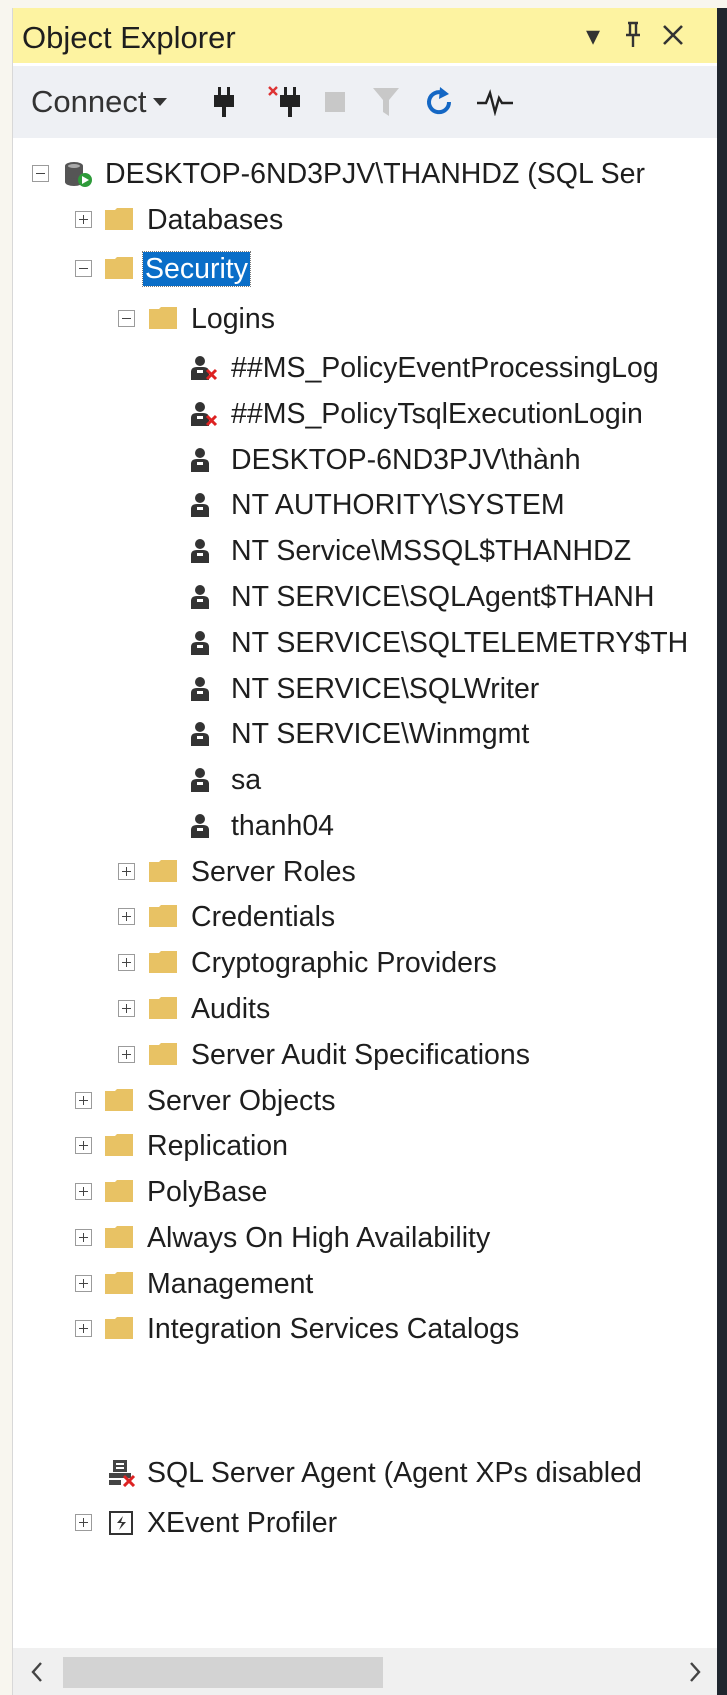 The height and width of the screenshot is (1695, 727). What do you see at coordinates (361, 1055) in the screenshot?
I see `node-label: Server Audit Specifications` at bounding box center [361, 1055].